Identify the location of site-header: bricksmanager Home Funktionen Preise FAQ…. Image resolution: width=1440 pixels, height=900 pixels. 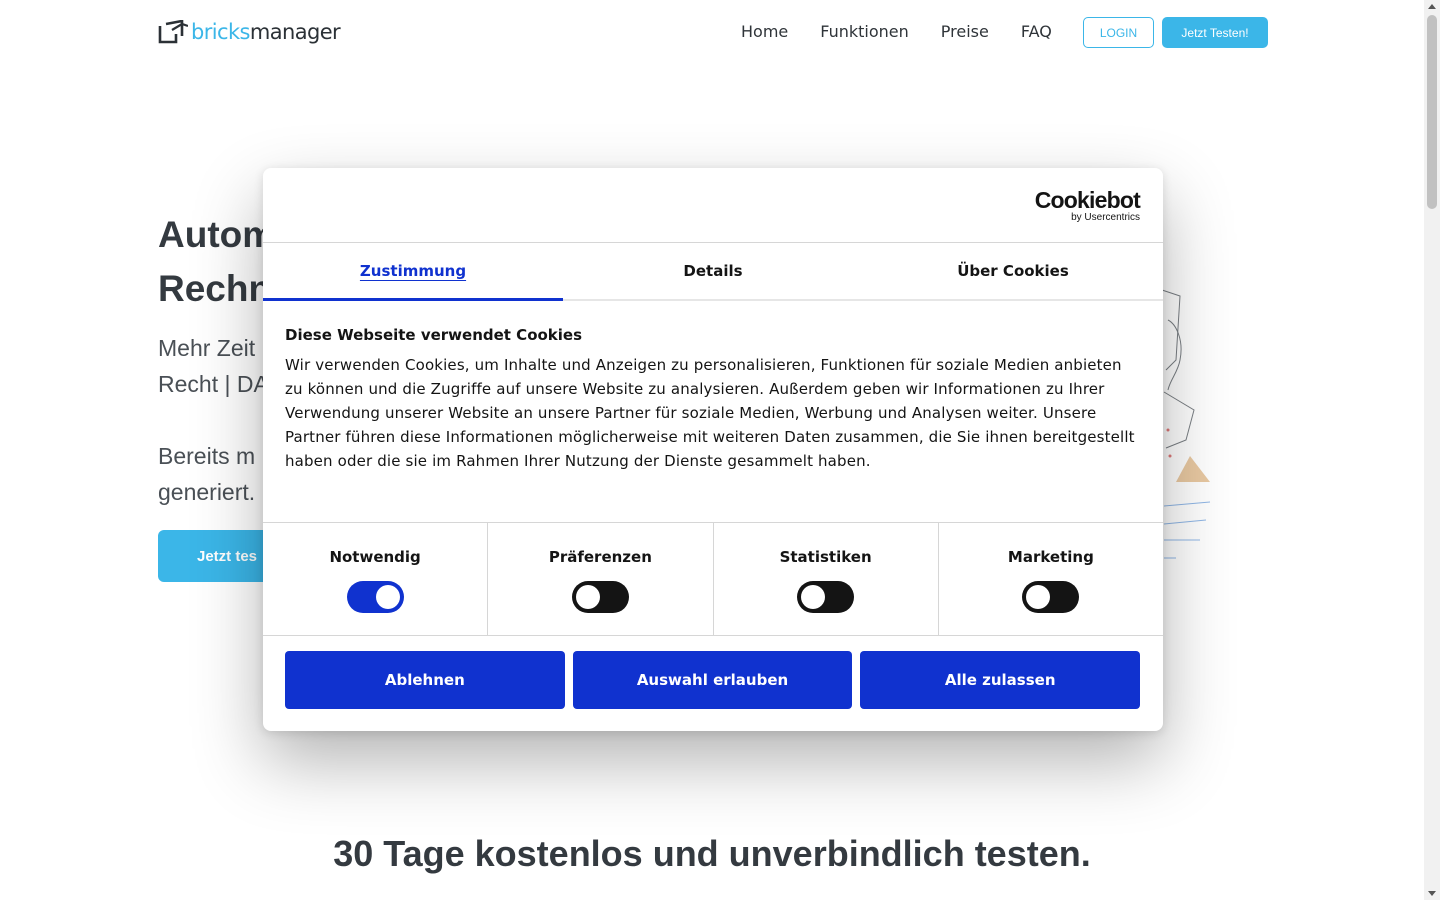
(712, 33).